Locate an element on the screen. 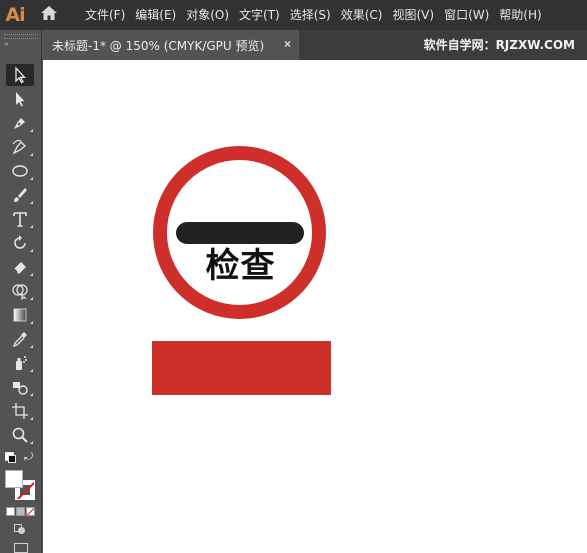  curvature-pen-icon is located at coordinates (19, 147).